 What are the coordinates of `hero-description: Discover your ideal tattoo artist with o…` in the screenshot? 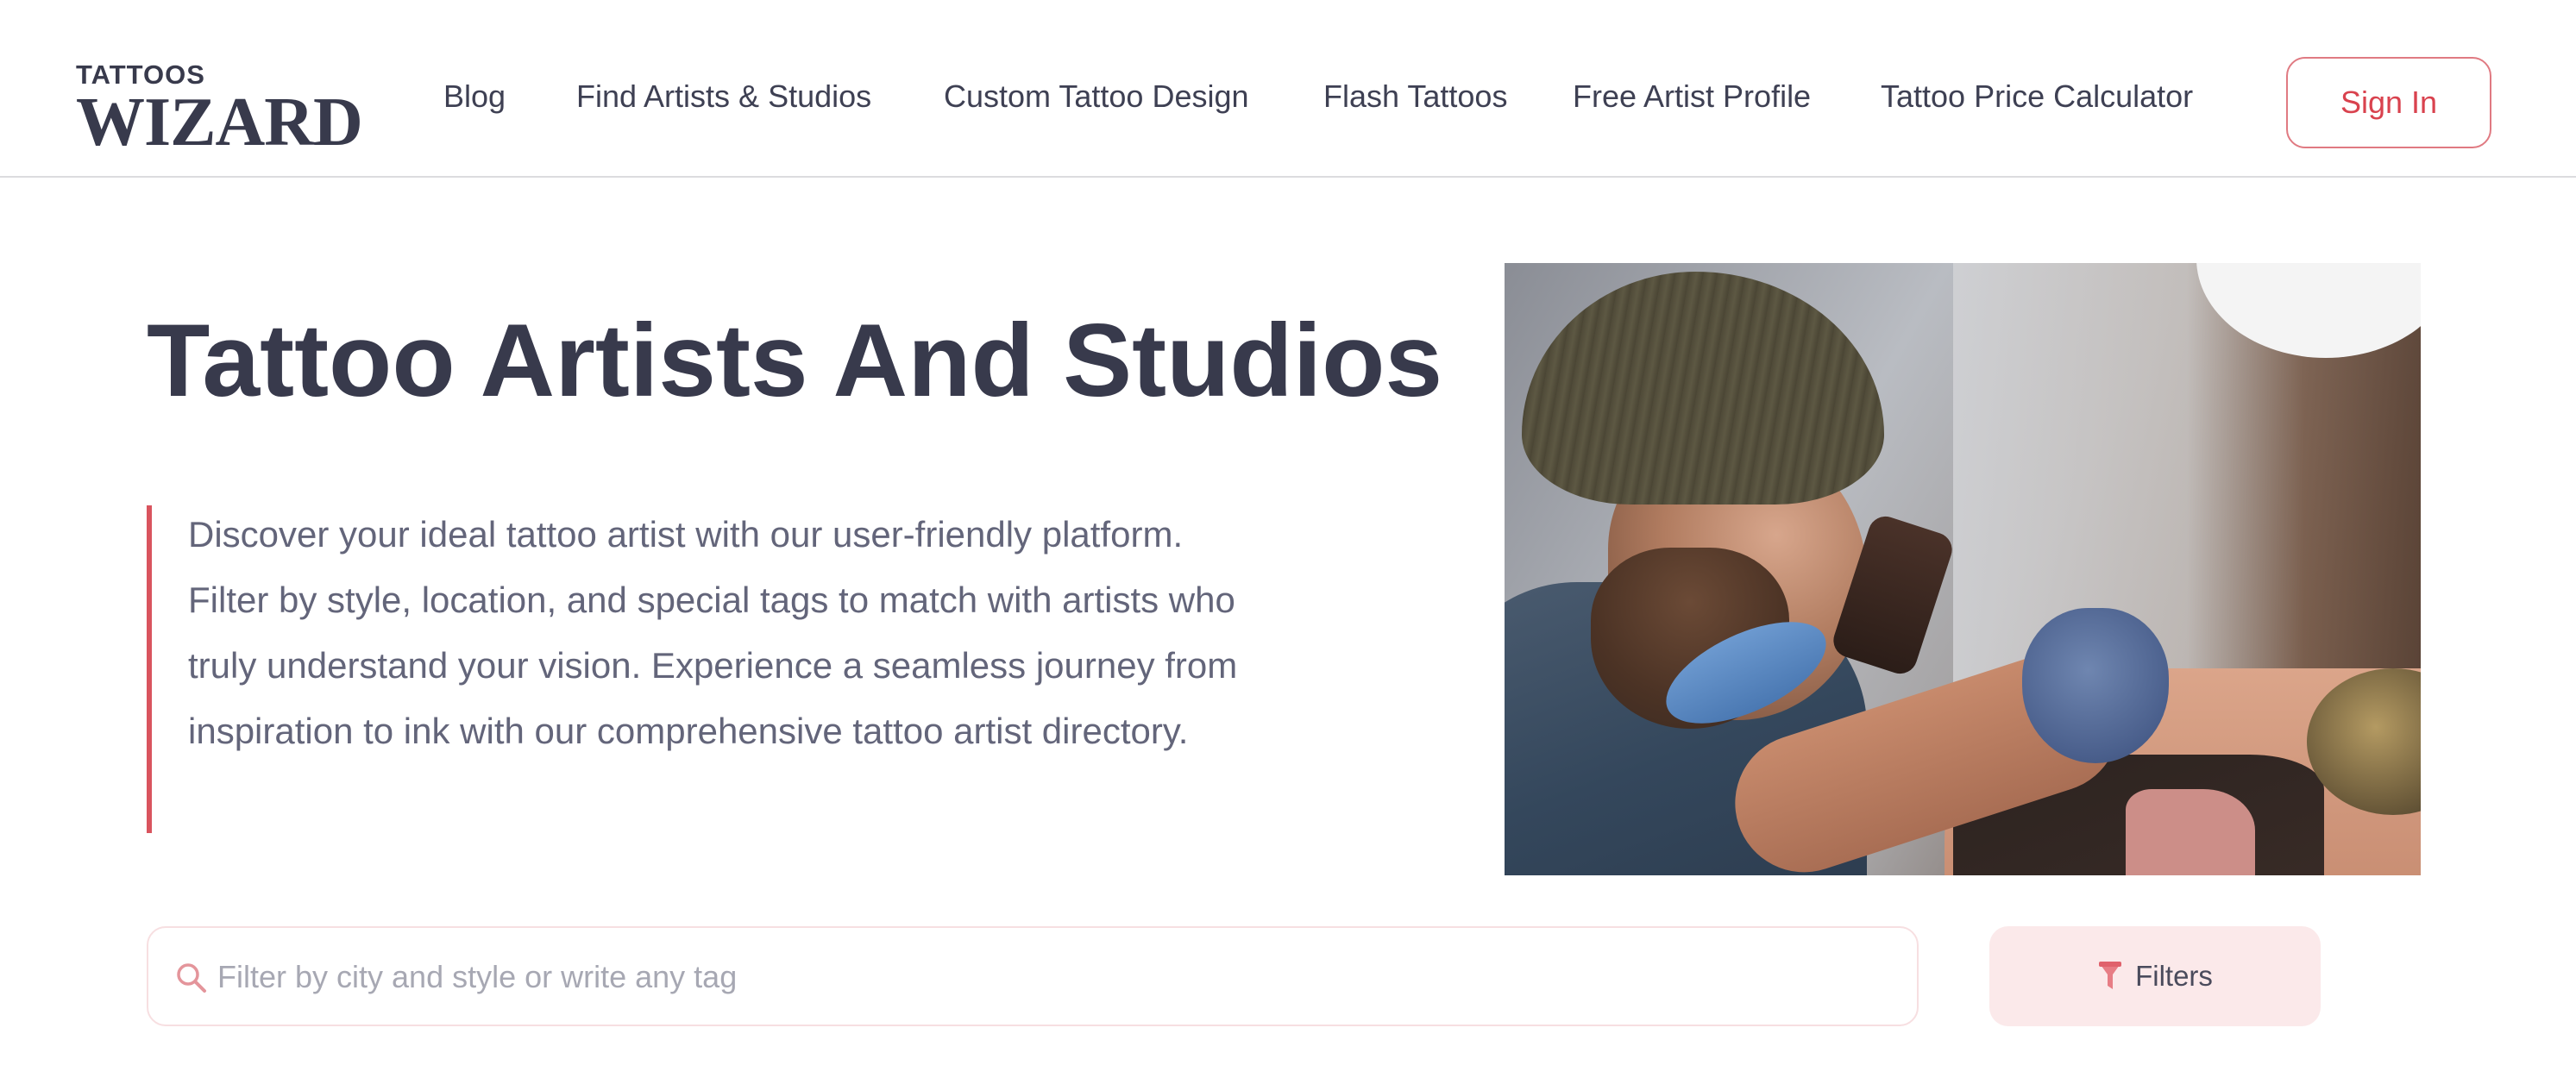 It's located at (713, 632).